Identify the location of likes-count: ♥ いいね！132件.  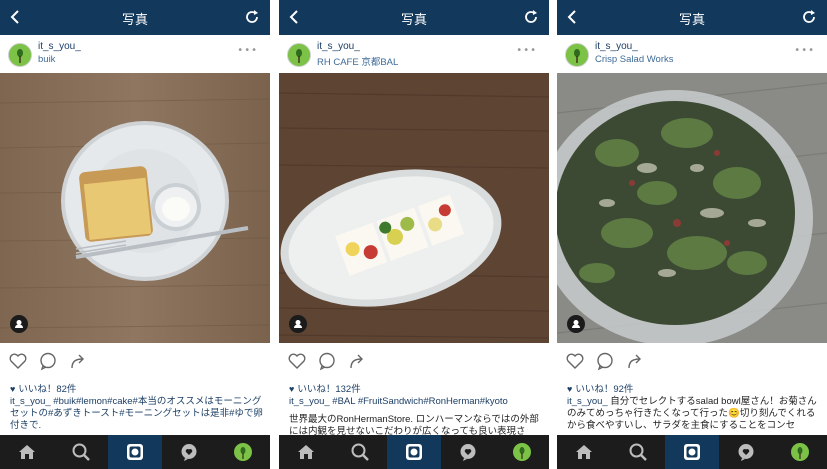
(325, 388).